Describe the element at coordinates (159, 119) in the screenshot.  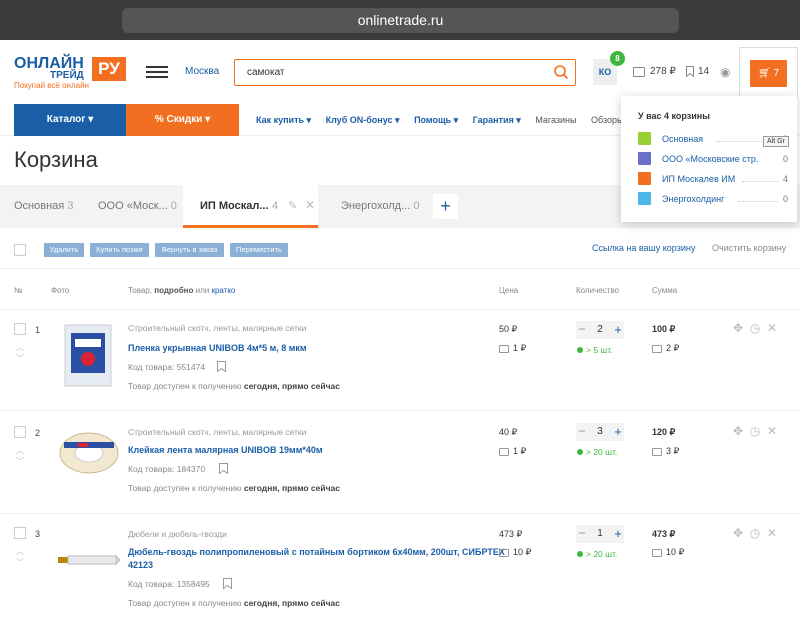
I see `percent-icon: %` at that location.